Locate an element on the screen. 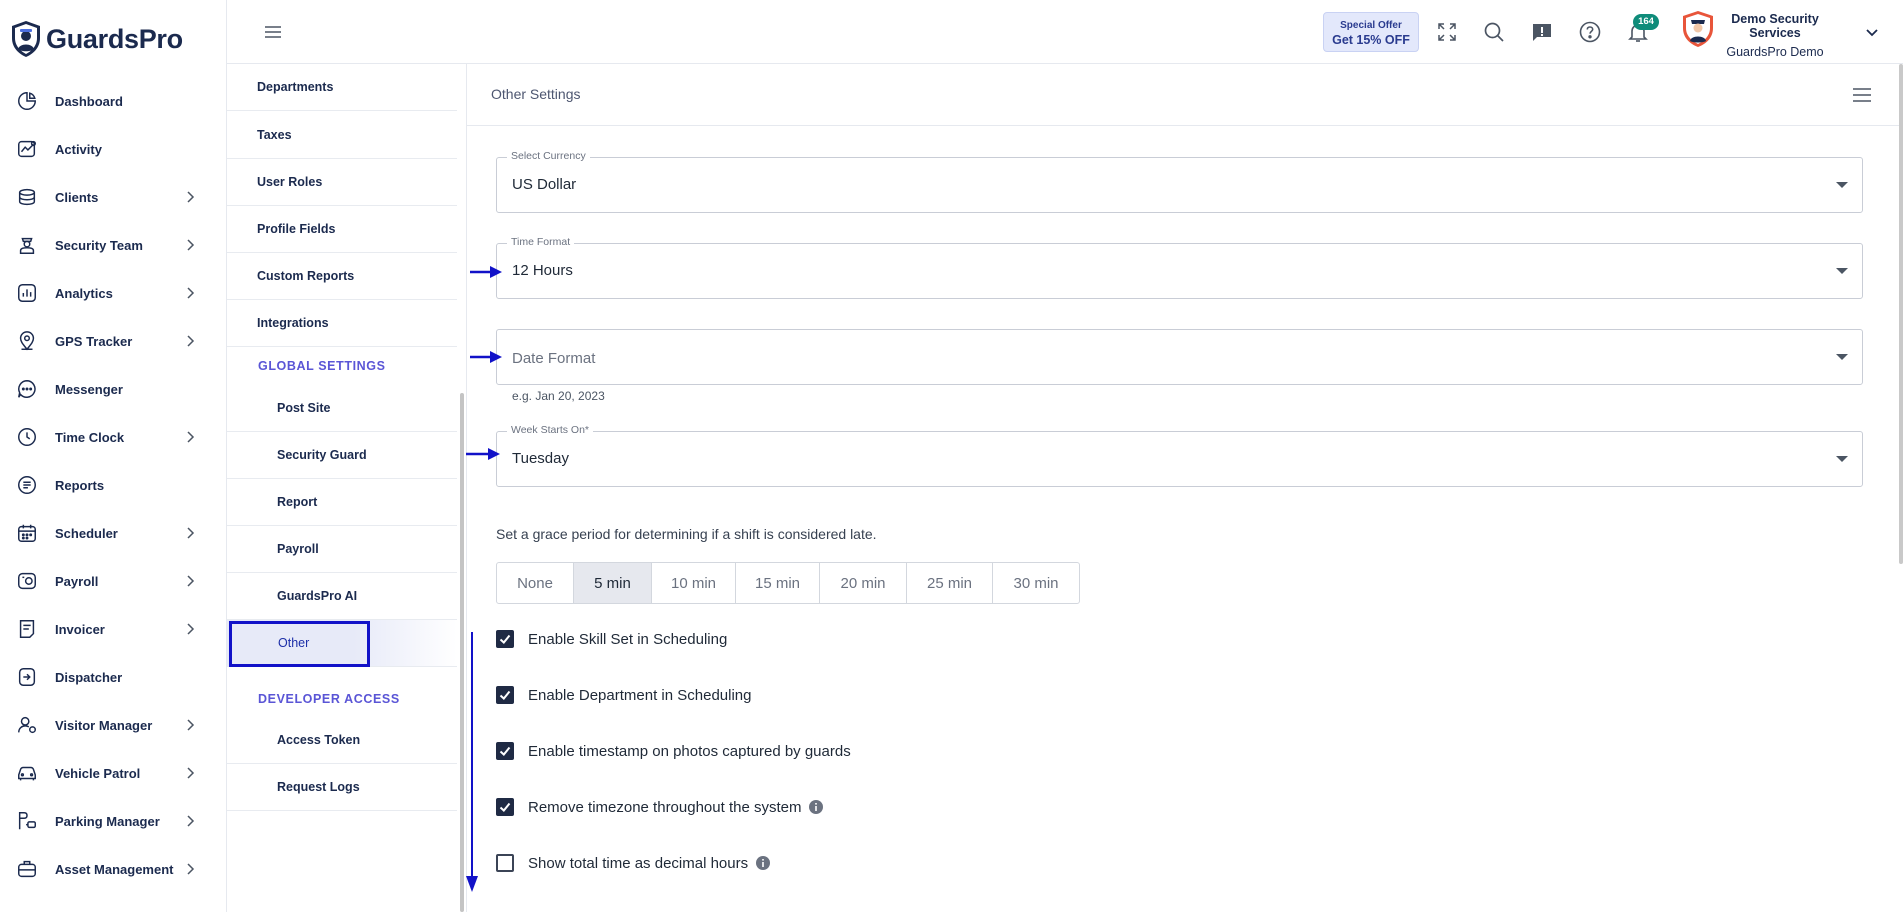 This screenshot has width=1903, height=912. grace-option-10-min: 10 min is located at coordinates (694, 583).